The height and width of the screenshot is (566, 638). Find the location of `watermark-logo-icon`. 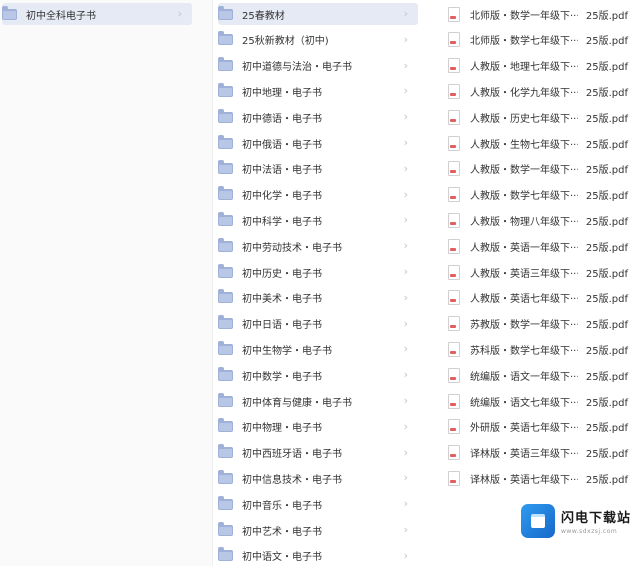

watermark-logo-icon is located at coordinates (538, 521).